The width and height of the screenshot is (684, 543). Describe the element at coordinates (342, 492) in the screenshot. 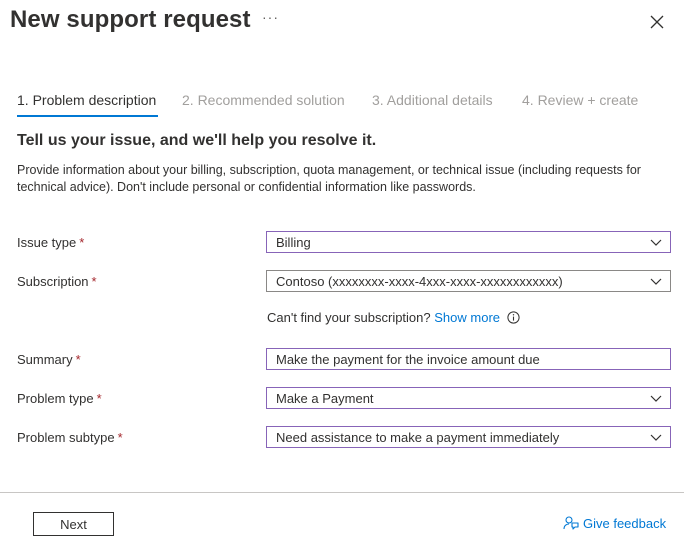

I see `footer-divider` at that location.